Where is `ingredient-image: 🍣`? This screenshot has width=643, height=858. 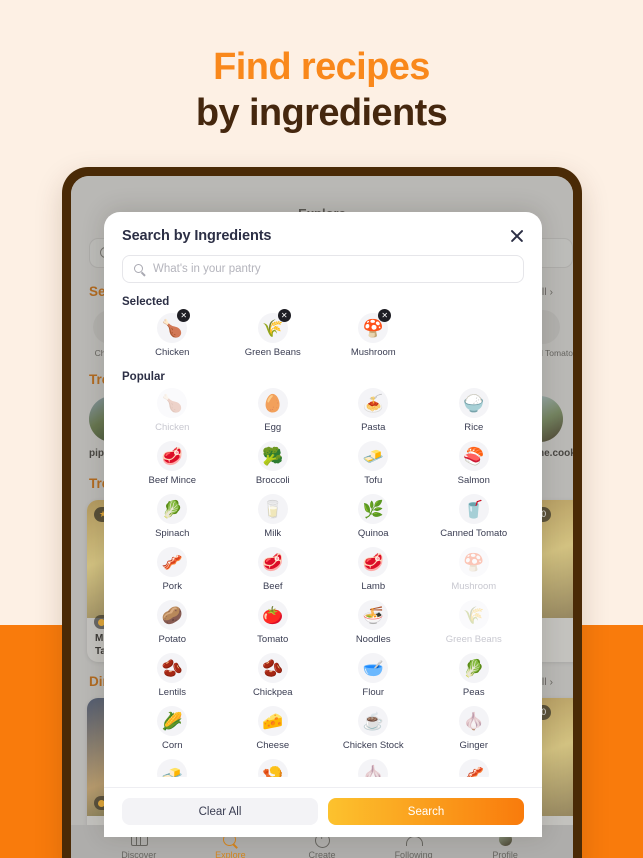 ingredient-image: 🍣 is located at coordinates (473, 456).